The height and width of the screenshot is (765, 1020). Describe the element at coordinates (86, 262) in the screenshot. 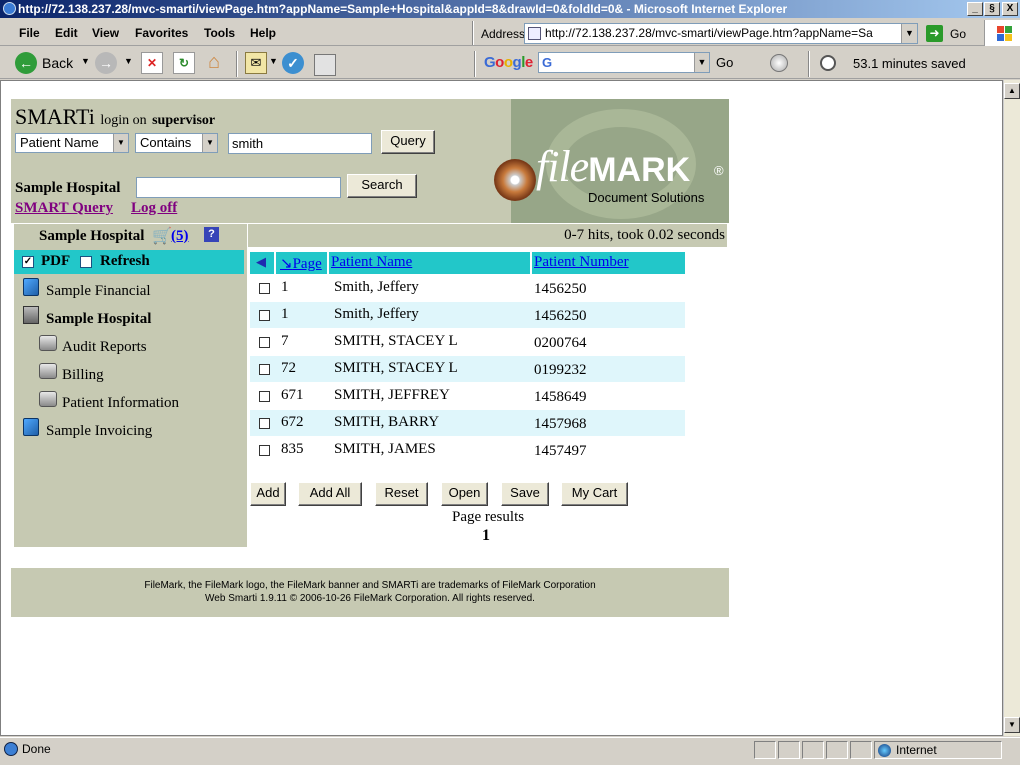

I see `refresh-checkbox` at that location.